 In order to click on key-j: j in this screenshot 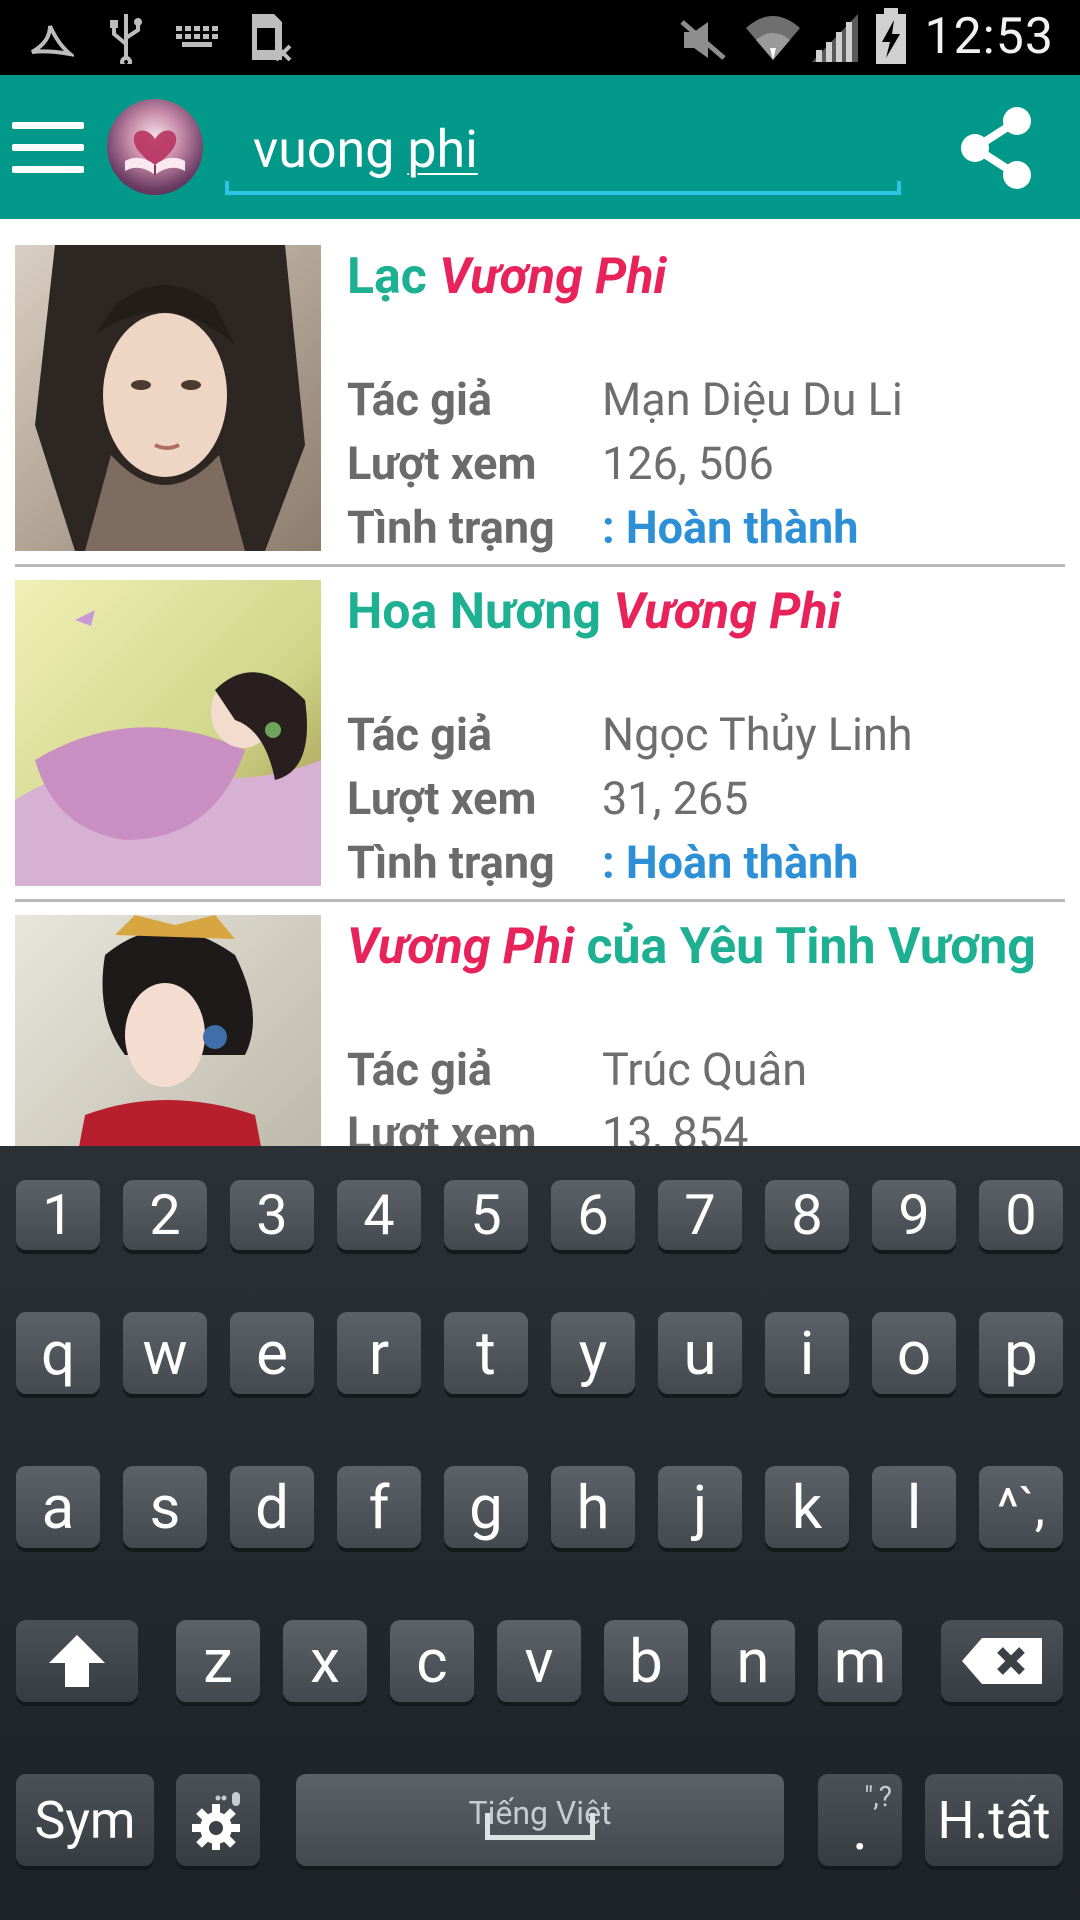, I will do `click(700, 1507)`.